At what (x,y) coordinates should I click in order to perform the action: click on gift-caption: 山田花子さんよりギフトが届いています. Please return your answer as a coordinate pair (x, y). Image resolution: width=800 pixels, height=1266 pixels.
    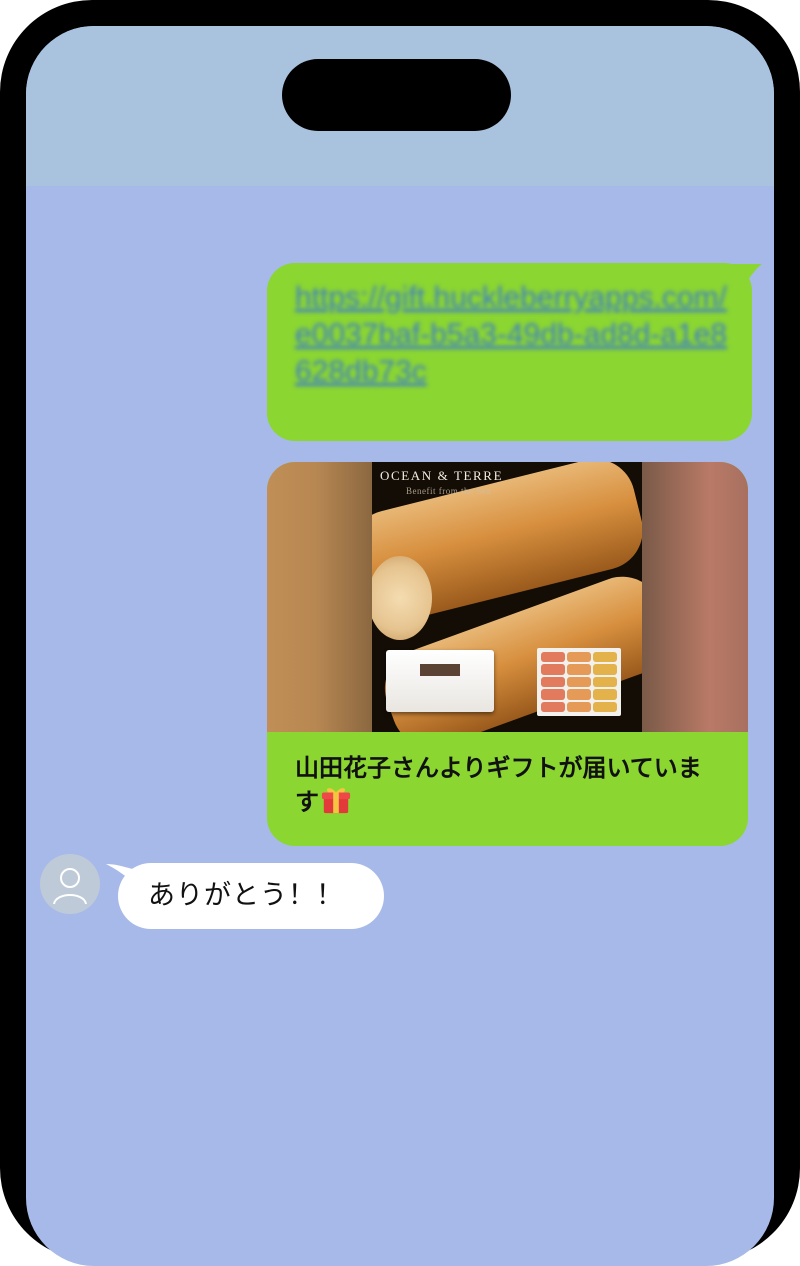
    Looking at the image, I should click on (505, 785).